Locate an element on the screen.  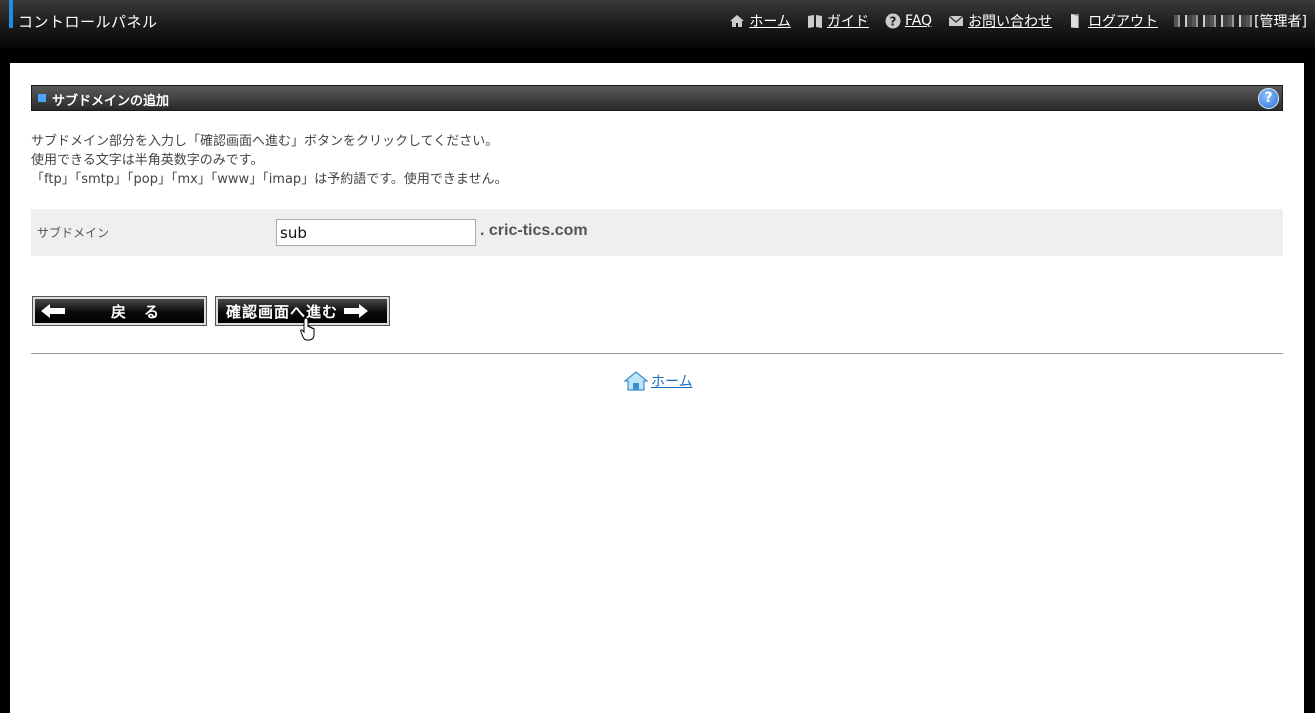
subdomain-form-row: サブドメイン . cric-tics.com is located at coordinates (657, 232).